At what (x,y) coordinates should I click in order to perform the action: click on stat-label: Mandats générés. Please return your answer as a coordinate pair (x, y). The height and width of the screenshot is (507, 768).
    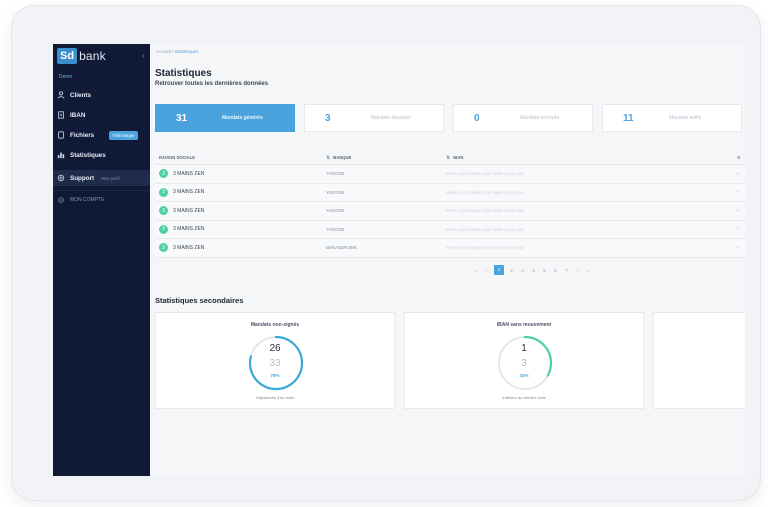
    Looking at the image, I should click on (242, 118).